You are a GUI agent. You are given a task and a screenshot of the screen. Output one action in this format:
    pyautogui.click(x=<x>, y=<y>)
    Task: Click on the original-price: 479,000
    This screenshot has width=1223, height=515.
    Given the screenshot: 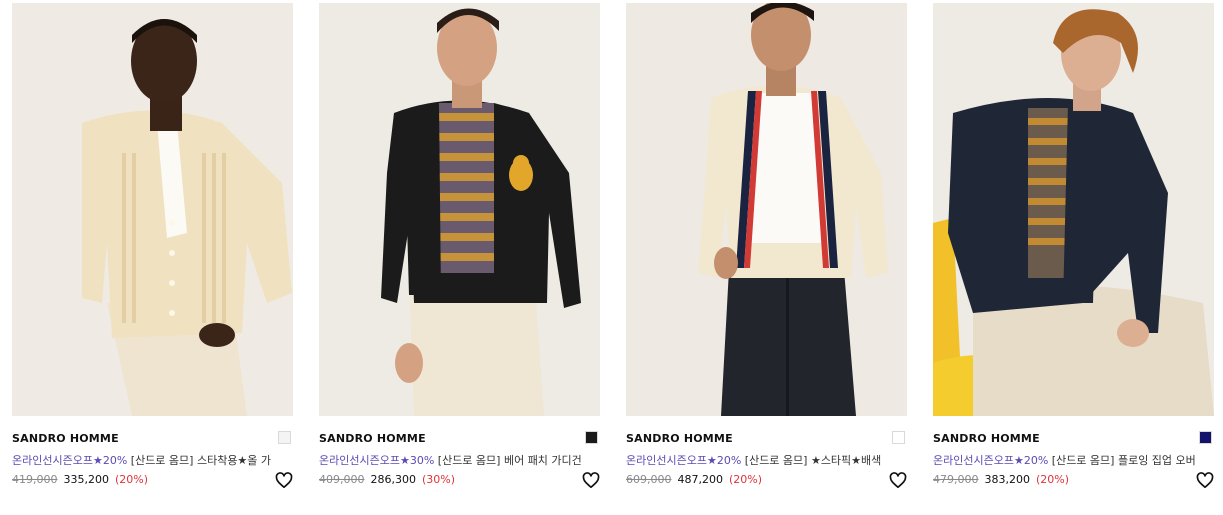 What is the action you would take?
    pyautogui.click(x=956, y=479)
    